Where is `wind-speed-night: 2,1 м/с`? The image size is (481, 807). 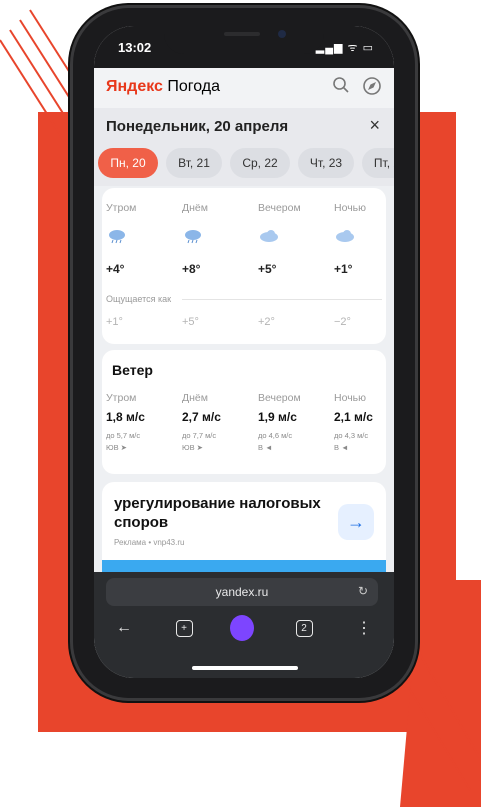
wind-speed-night: 2,1 м/с is located at coordinates (353, 417).